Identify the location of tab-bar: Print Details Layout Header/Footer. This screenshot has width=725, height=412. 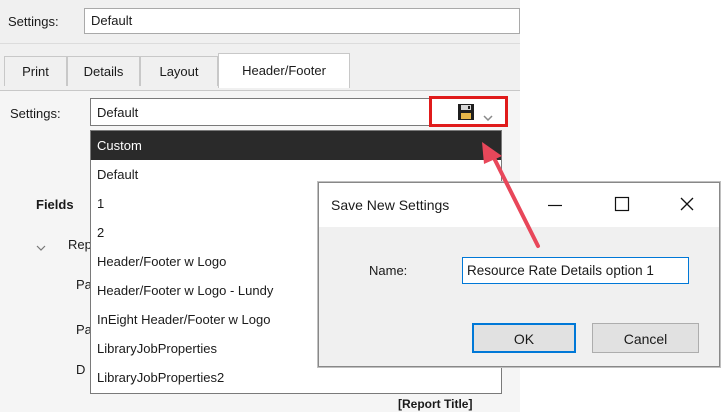
(260, 67).